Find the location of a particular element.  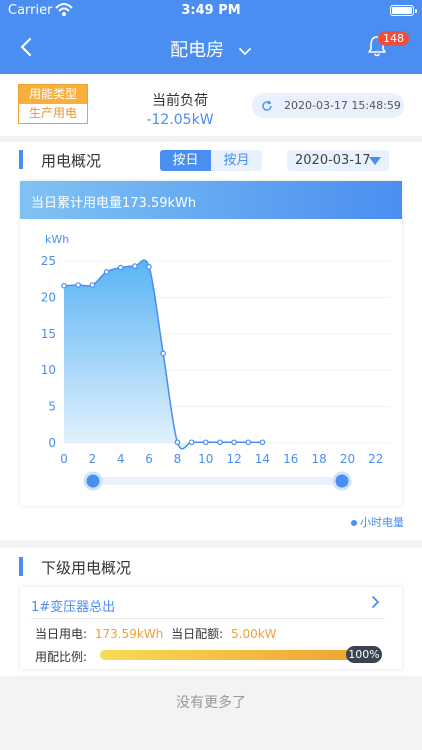

page-title: 配电房 is located at coordinates (197, 50).